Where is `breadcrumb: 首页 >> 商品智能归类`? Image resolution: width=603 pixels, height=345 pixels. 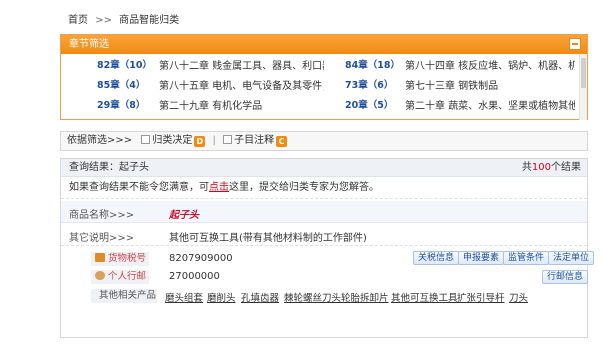
breadcrumb: 首页 >> 商品智能归类 is located at coordinates (123, 18).